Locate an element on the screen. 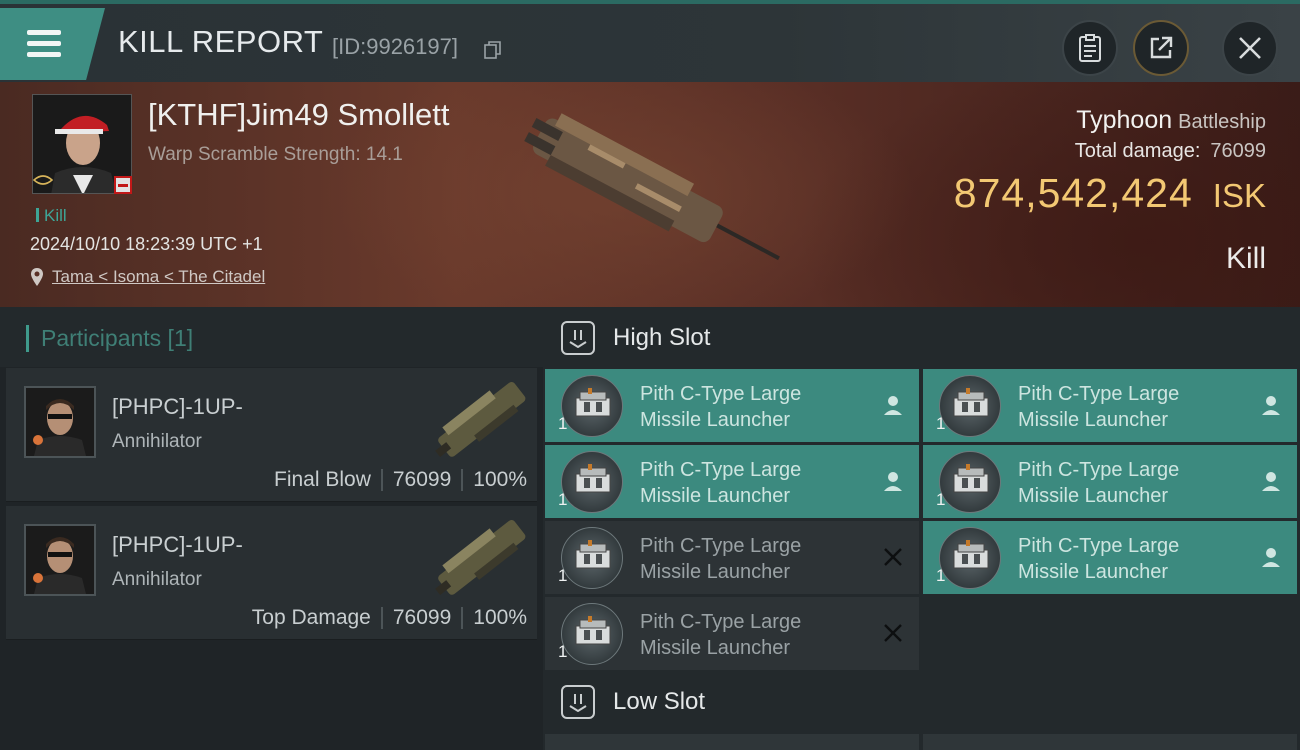 Image resolution: width=1300 pixels, height=750 pixels. kill-type-tag: Kill is located at coordinates (51, 216).